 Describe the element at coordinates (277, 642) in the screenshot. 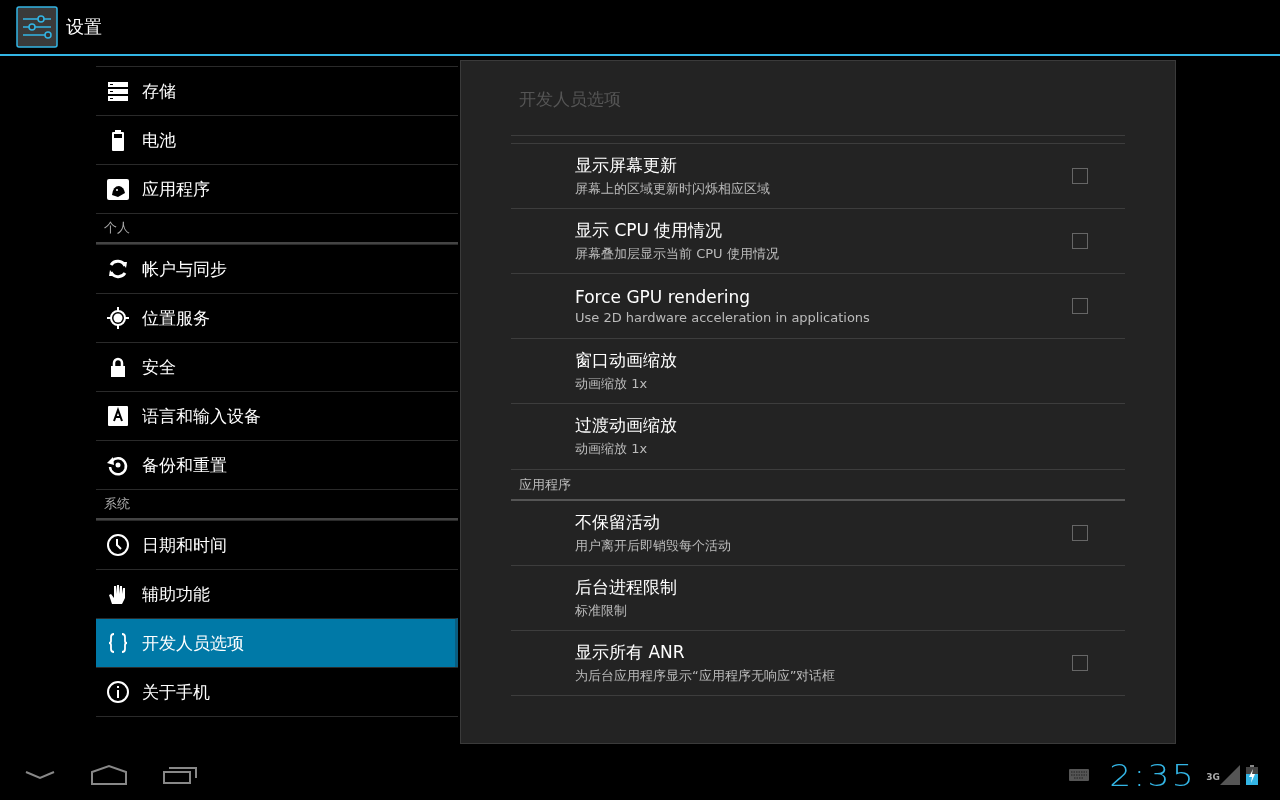

I see `sidebar-item: 开发人员选项` at that location.